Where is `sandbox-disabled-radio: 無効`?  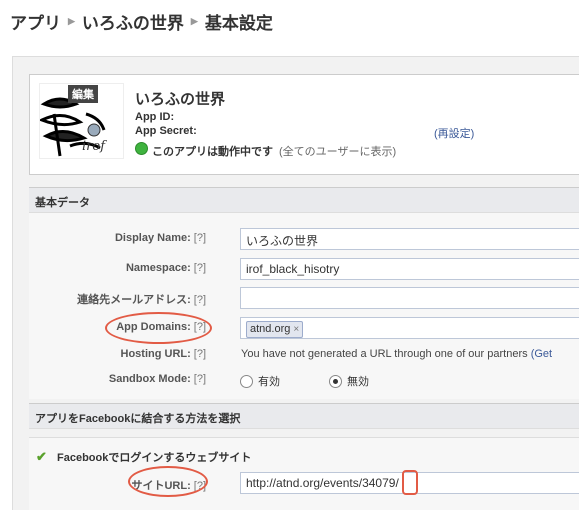 sandbox-disabled-radio: 無効 is located at coordinates (349, 381).